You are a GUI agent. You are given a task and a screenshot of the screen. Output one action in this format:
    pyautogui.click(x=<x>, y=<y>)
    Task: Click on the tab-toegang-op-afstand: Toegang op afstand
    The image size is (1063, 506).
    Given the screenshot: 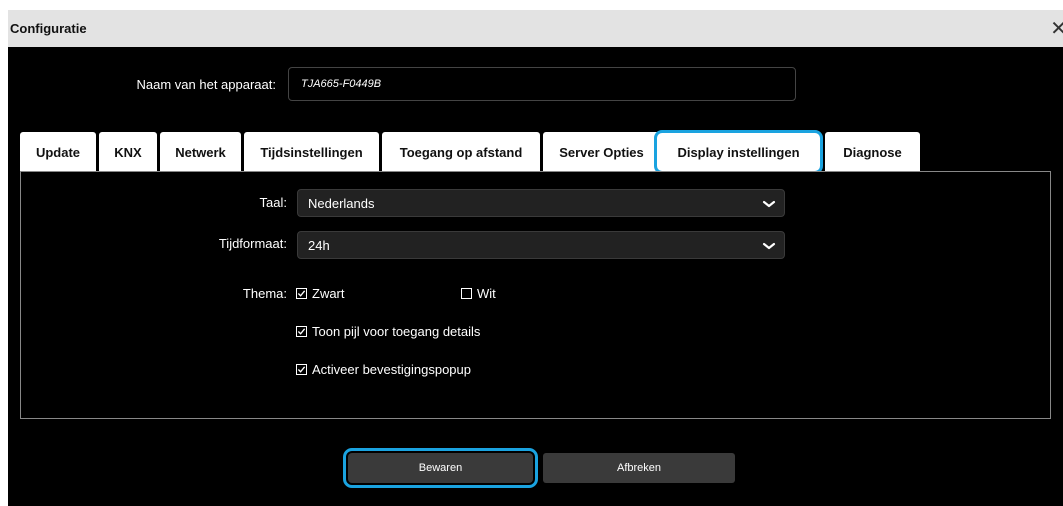 What is the action you would take?
    pyautogui.click(x=461, y=152)
    